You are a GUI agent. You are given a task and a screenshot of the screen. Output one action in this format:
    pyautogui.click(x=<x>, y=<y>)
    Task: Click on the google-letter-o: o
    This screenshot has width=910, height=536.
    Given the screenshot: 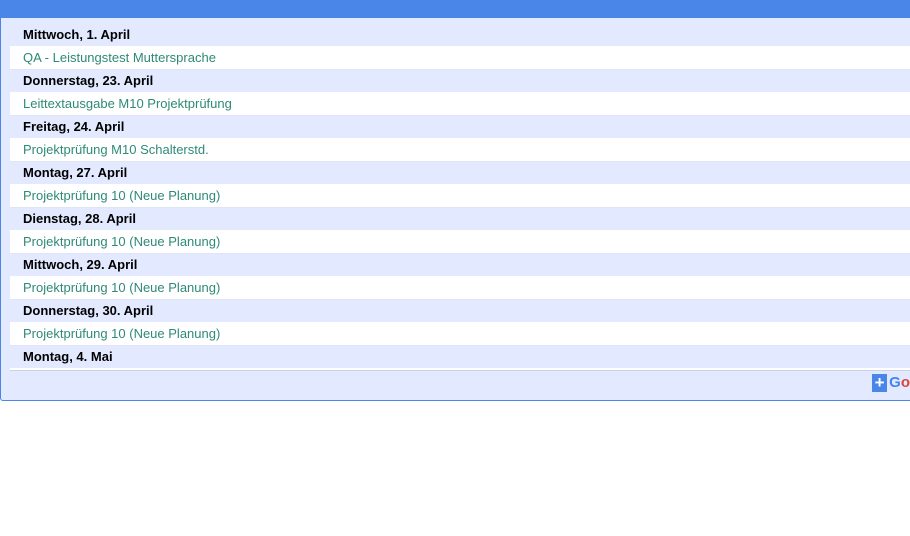 What is the action you would take?
    pyautogui.click(x=905, y=382)
    